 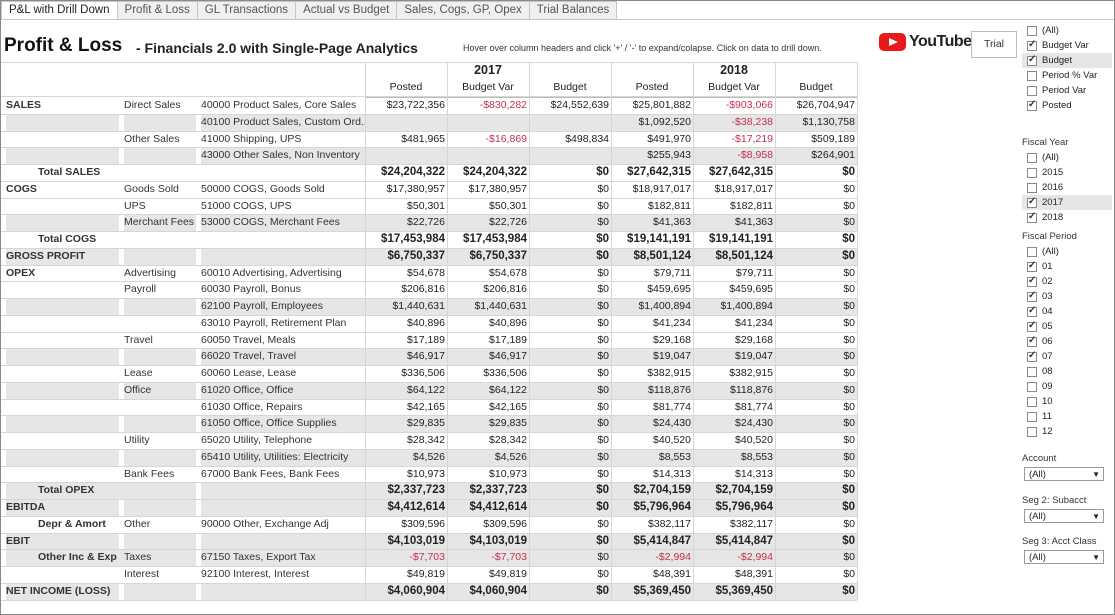 I want to click on fiscal-year-option: 2018, so click(x=1067, y=217).